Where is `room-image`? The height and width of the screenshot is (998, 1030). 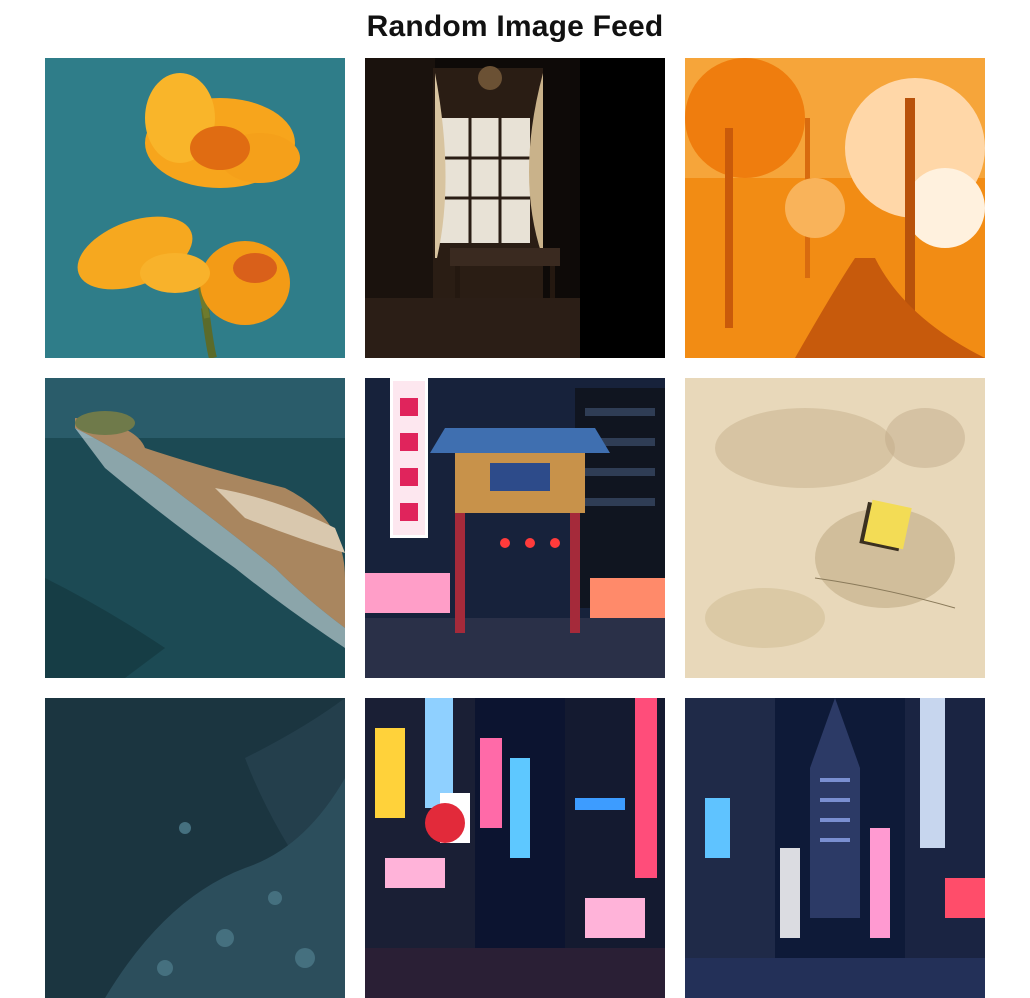 room-image is located at coordinates (515, 208).